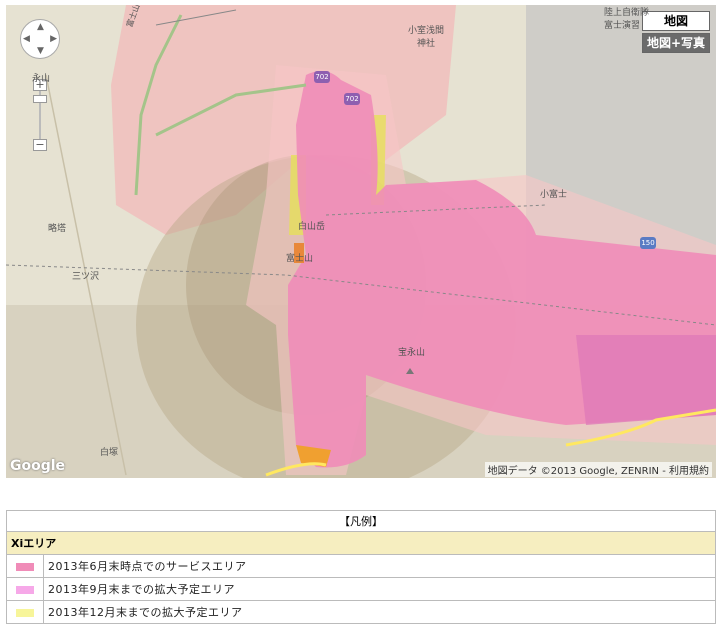  Describe the element at coordinates (361, 521) in the screenshot. I see `legend-title: 【凡例】` at that location.